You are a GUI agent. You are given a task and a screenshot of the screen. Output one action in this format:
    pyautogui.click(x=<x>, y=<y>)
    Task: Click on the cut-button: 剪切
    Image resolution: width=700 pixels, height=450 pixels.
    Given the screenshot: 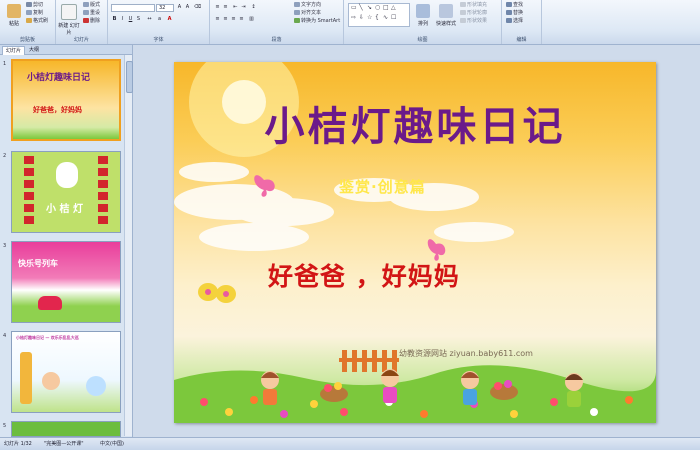 What is the action you would take?
    pyautogui.click(x=34, y=5)
    